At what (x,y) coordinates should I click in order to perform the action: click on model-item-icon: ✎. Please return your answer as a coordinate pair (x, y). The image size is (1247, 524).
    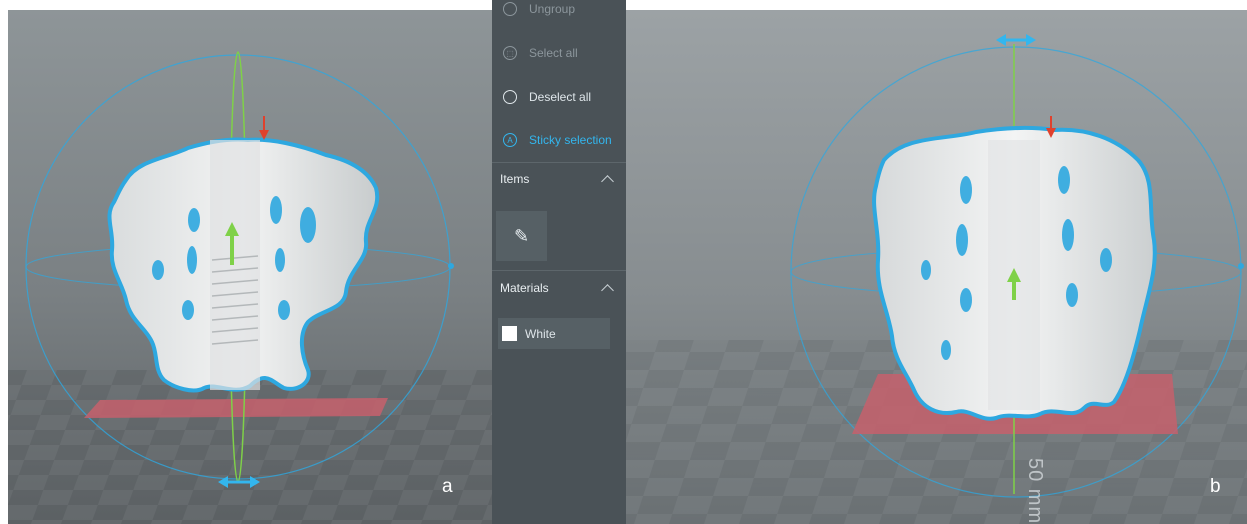
    Looking at the image, I should click on (521, 235).